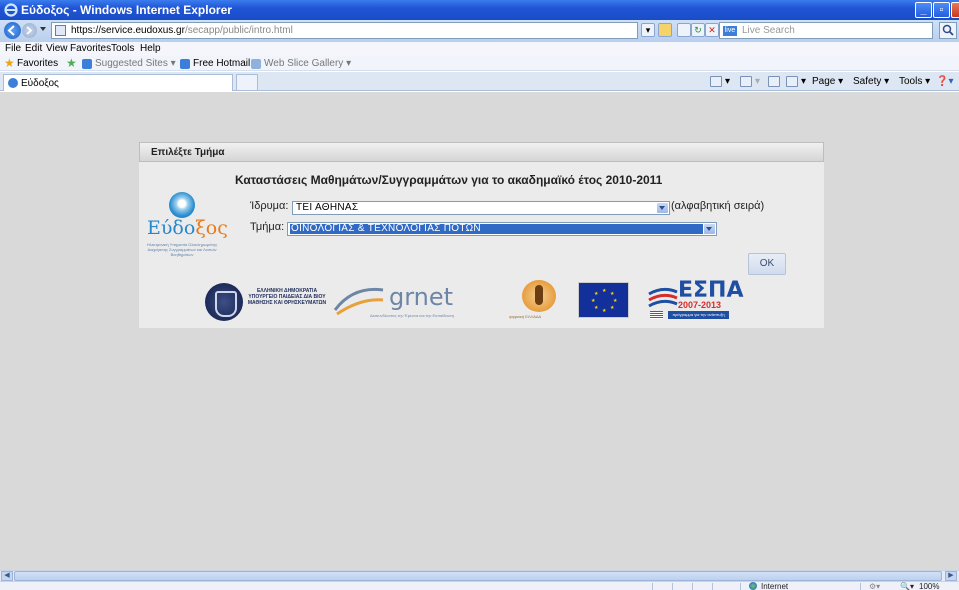 Image resolution: width=959 pixels, height=590 pixels. What do you see at coordinates (768, 30) in the screenshot?
I see `search-placeholder: Live Search` at bounding box center [768, 30].